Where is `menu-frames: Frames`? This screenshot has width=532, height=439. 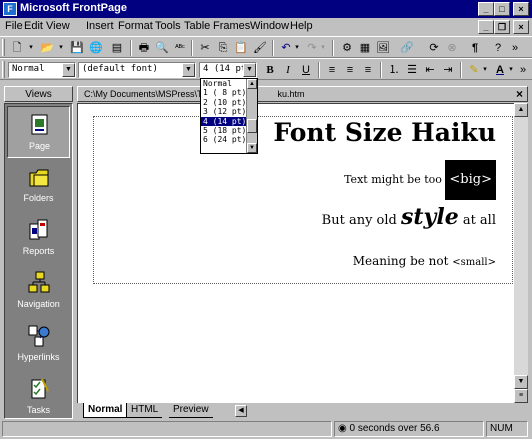 menu-frames: Frames is located at coordinates (231, 26).